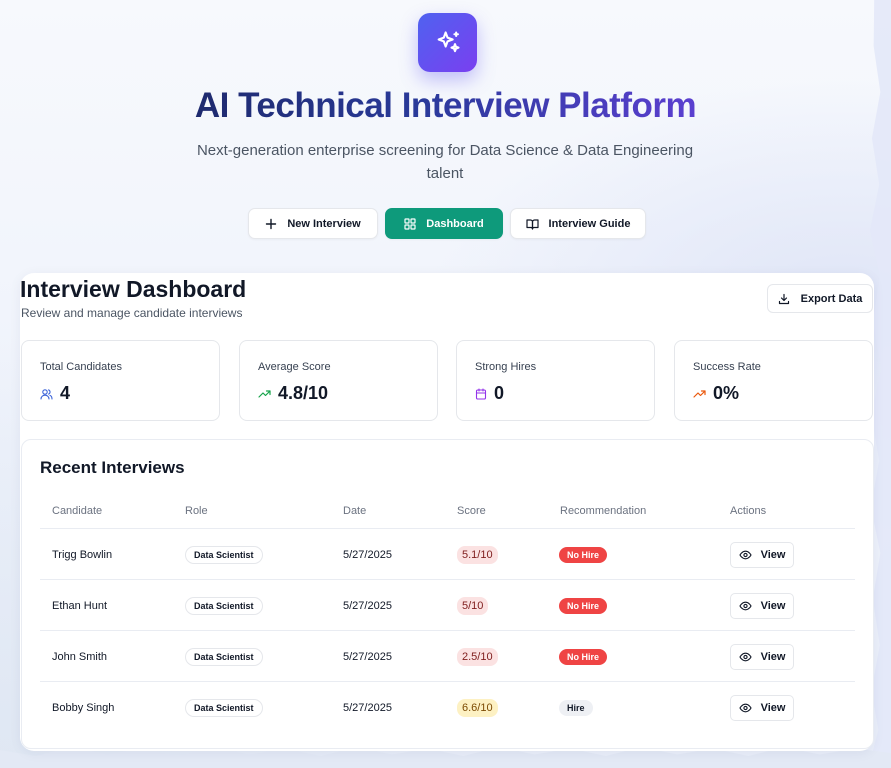  Describe the element at coordinates (46, 394) in the screenshot. I see `users-icon` at that location.